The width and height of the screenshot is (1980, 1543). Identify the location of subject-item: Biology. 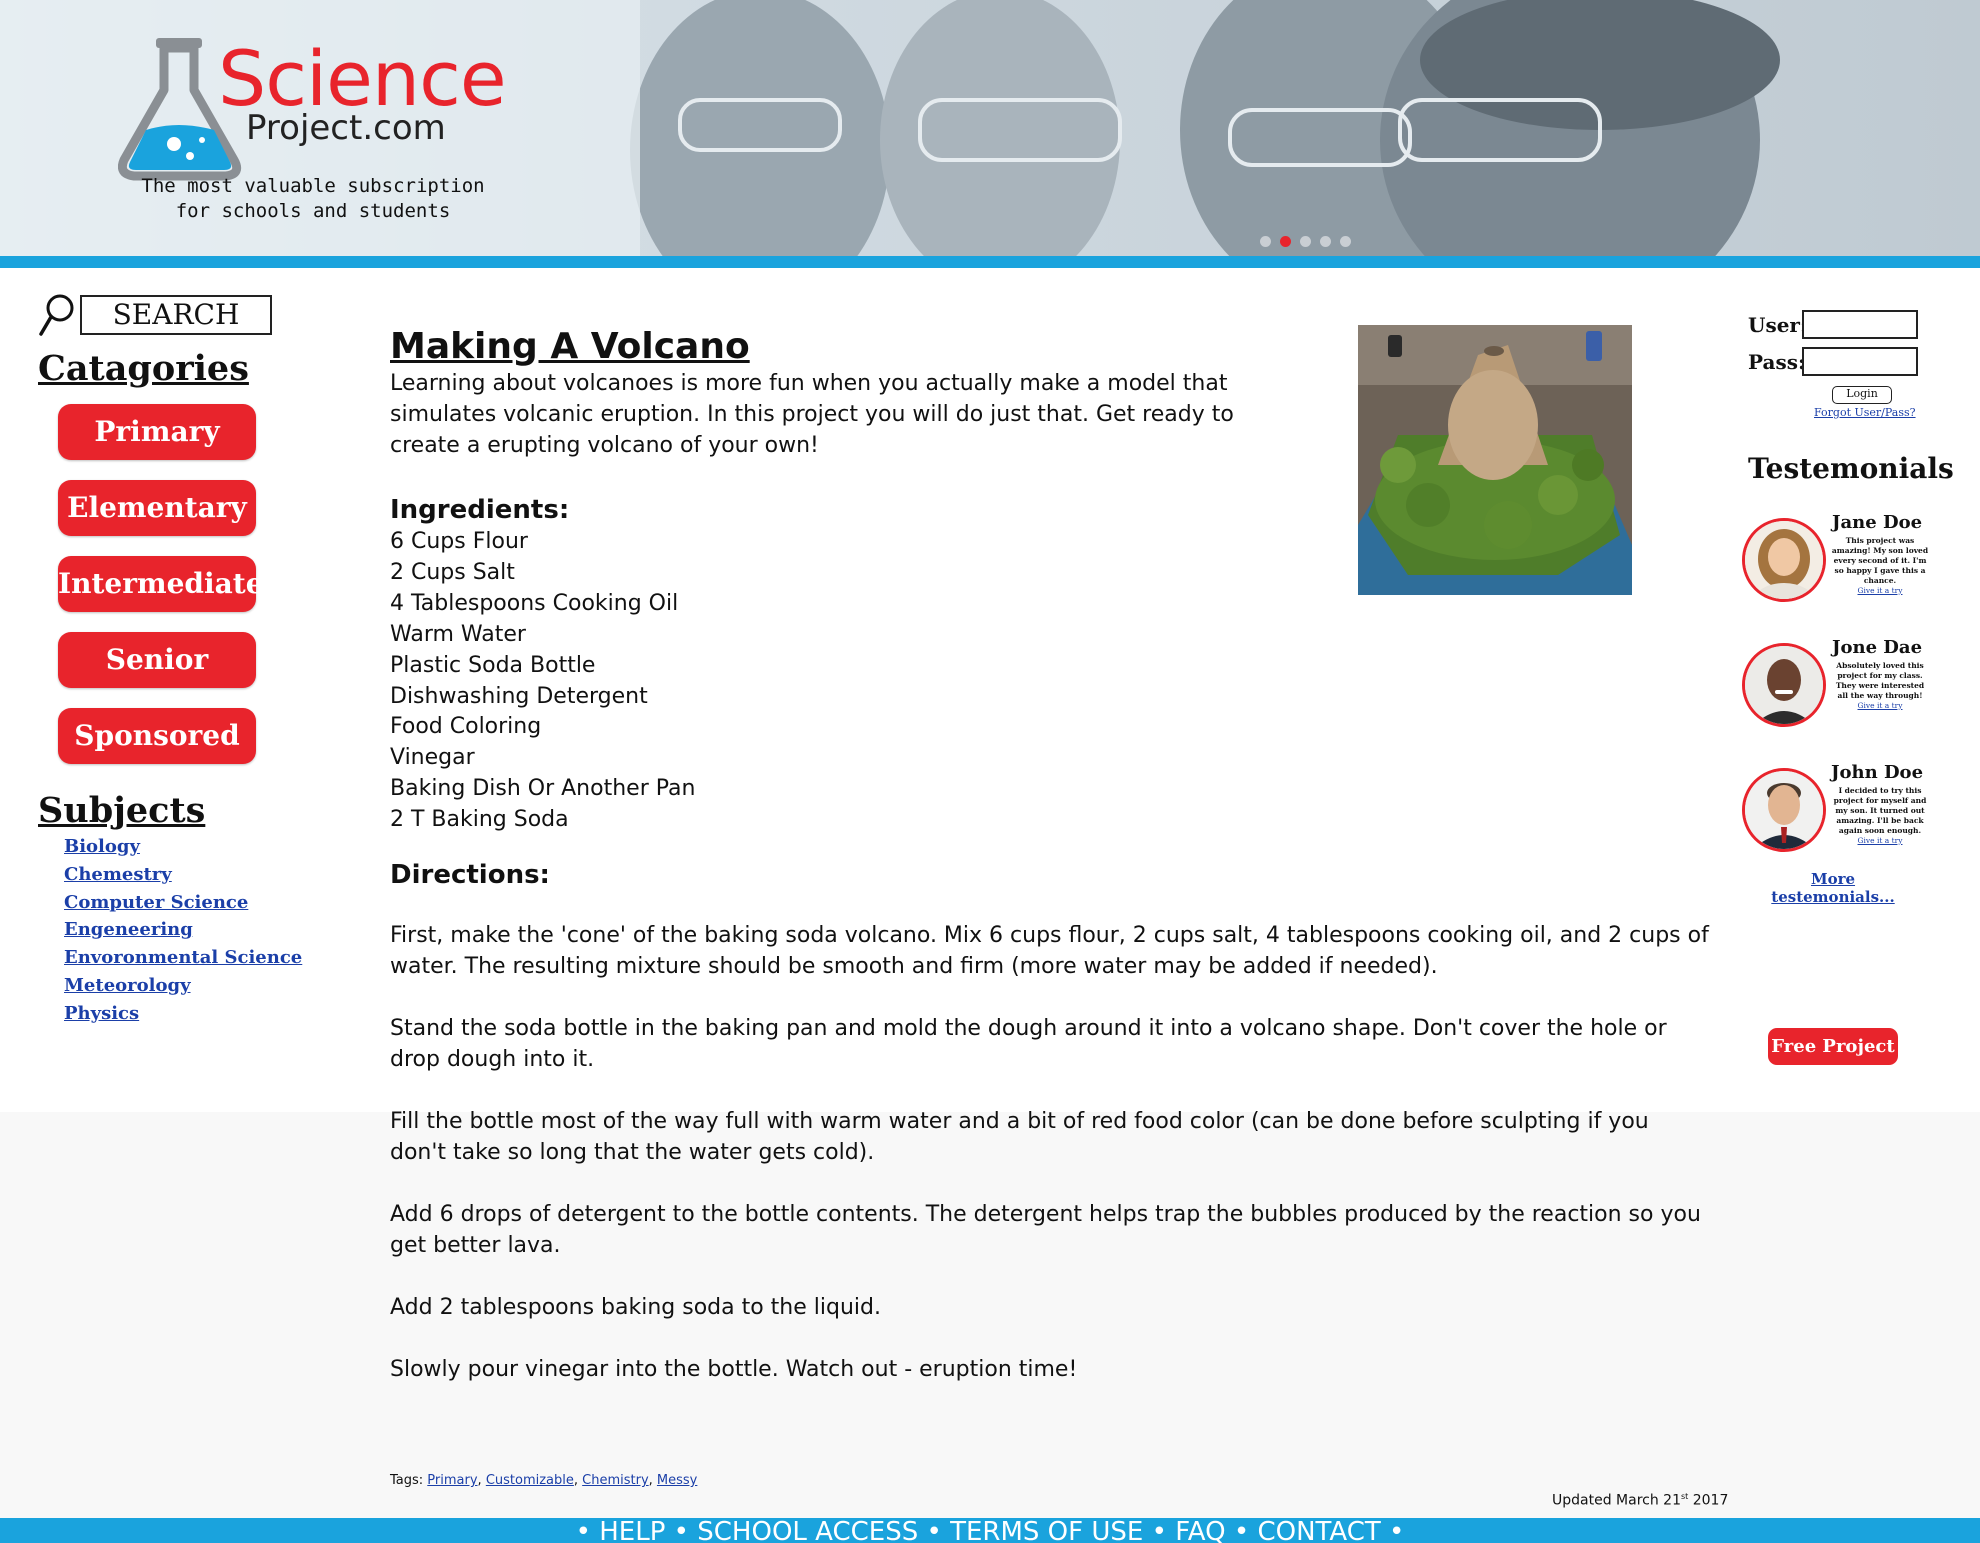
(183, 850).